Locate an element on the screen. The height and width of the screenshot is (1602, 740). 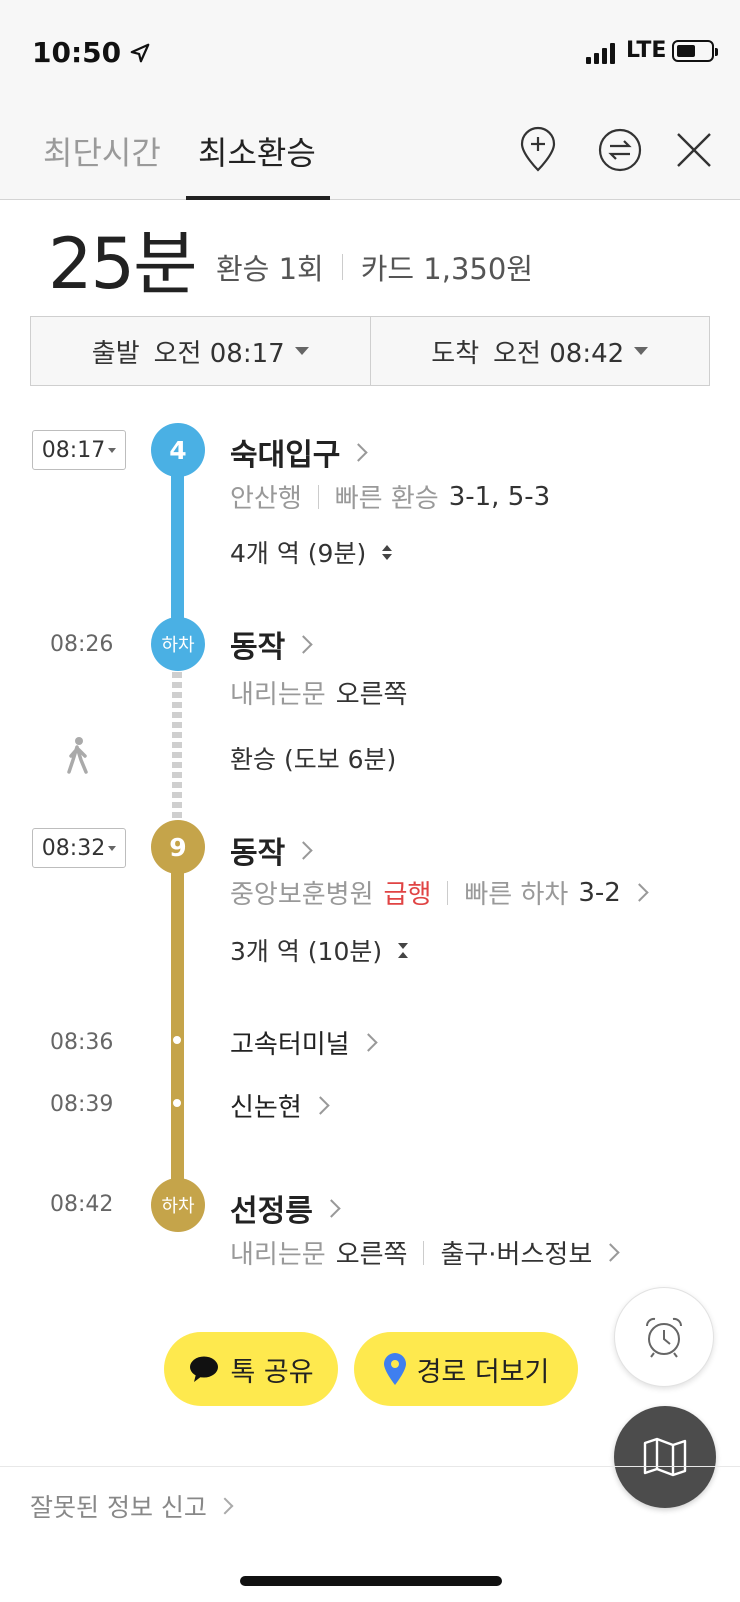
arrival-label: 도착 is located at coordinates (455, 353).